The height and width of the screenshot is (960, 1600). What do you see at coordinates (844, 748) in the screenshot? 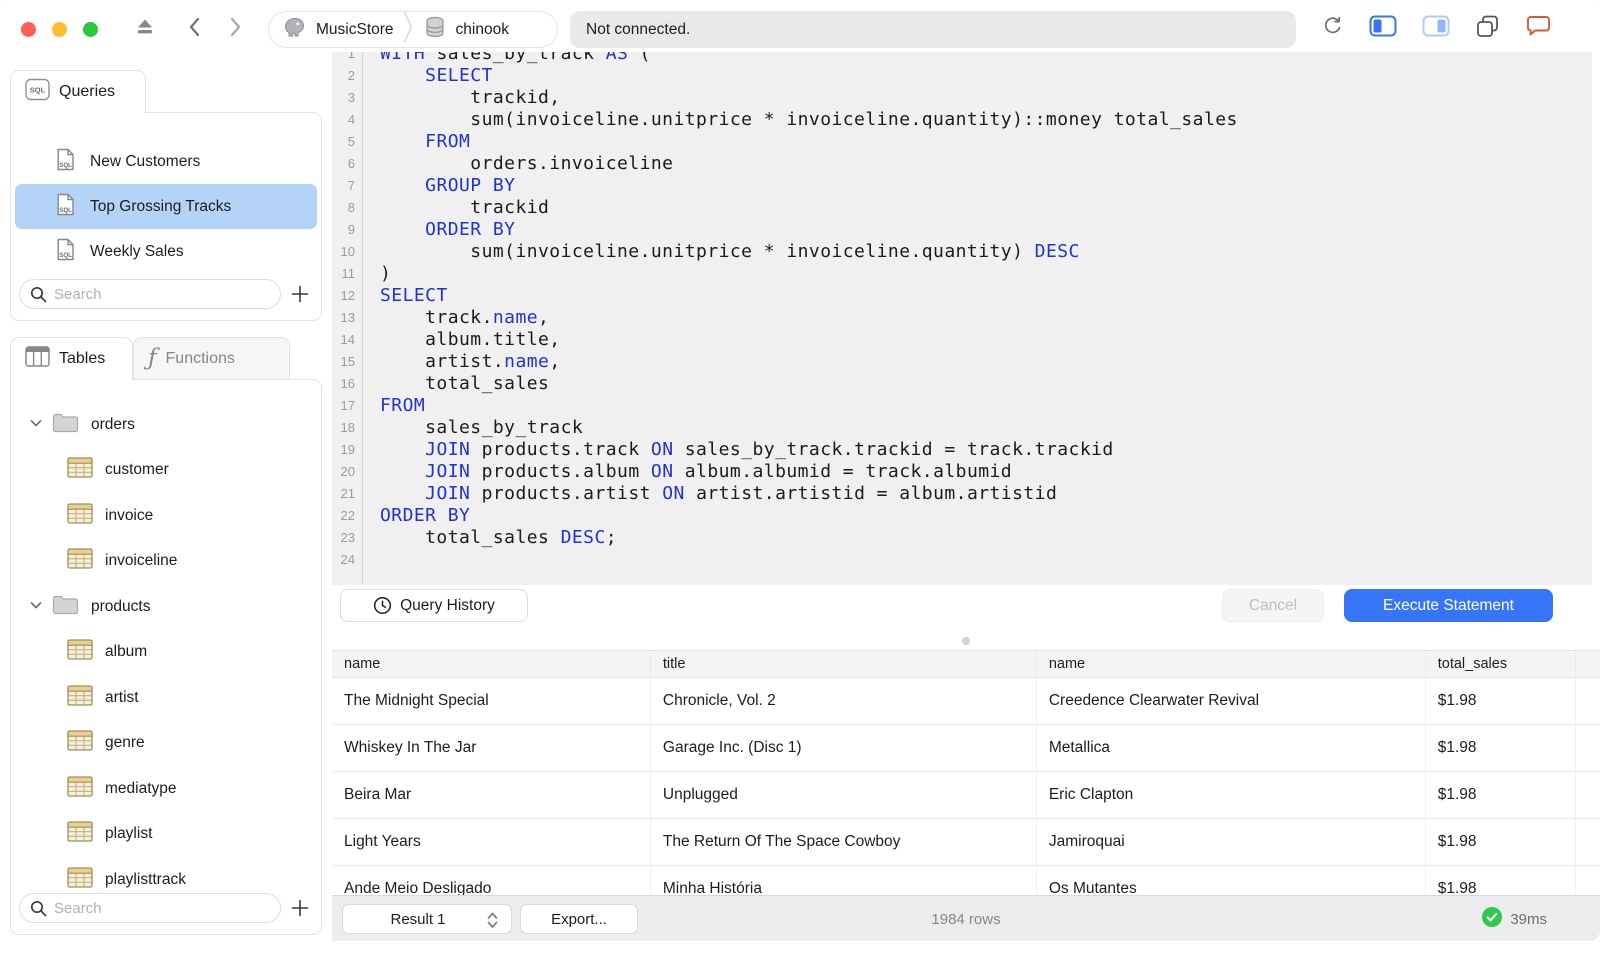
I see `table-cell: Garage Inc. (Disc 1)` at bounding box center [844, 748].